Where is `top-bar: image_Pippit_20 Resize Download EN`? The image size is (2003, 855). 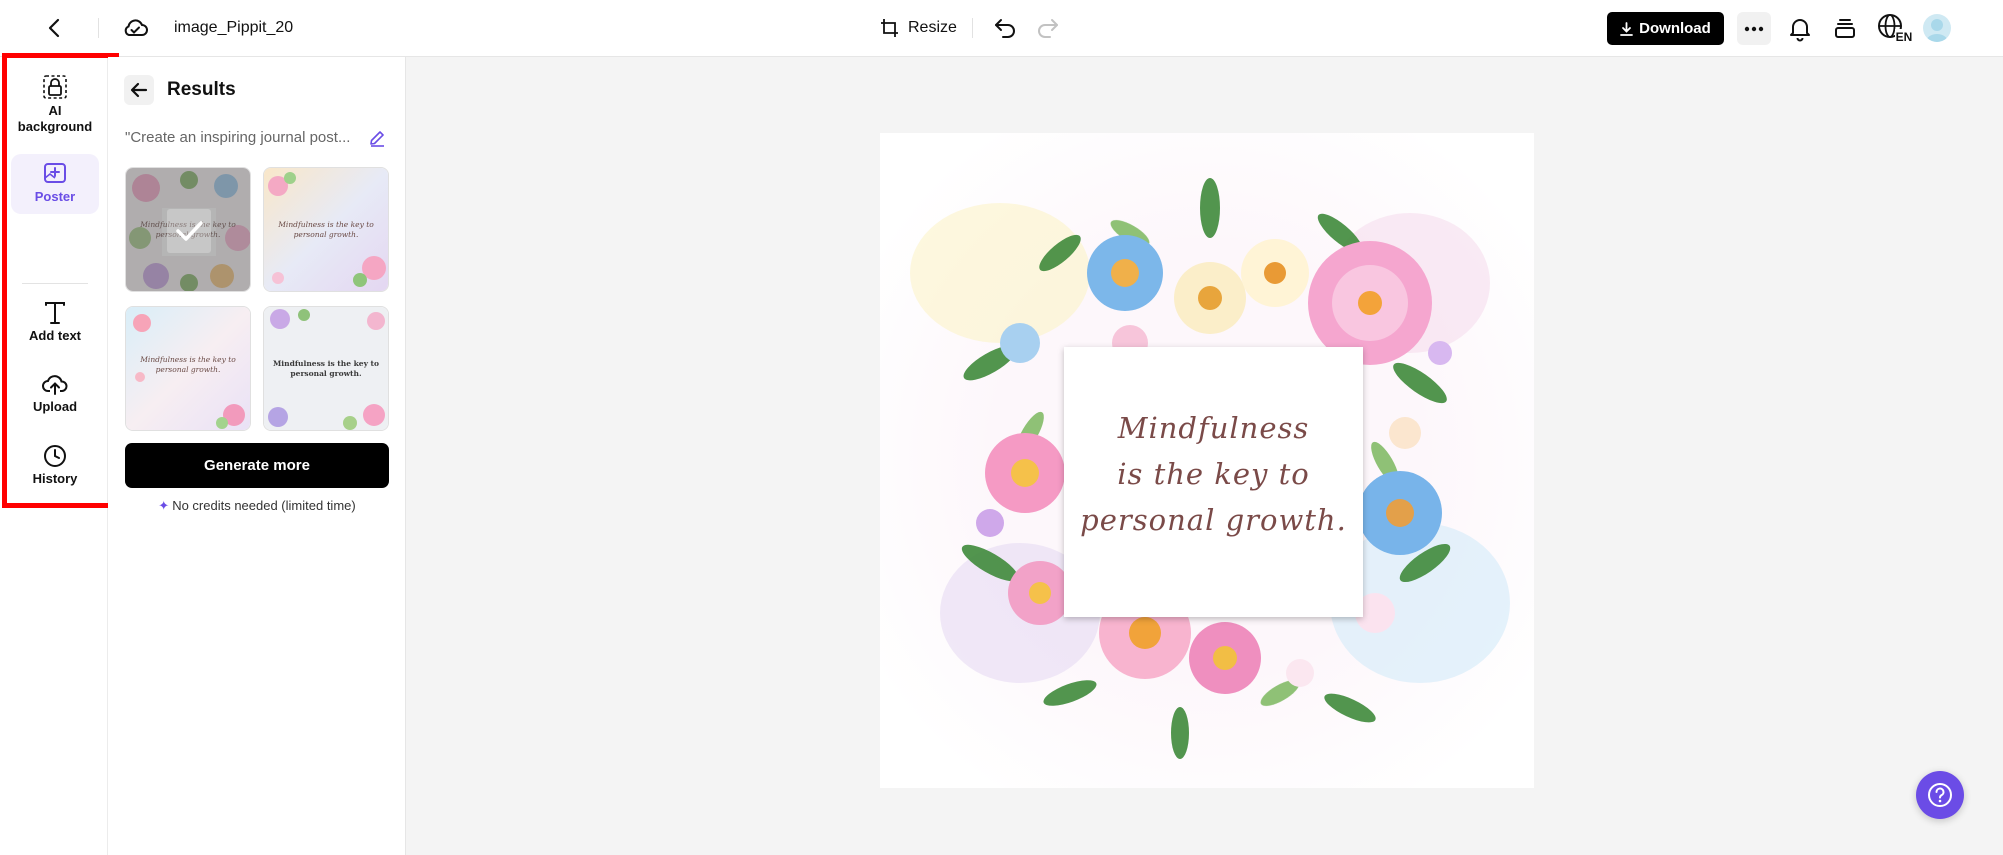
top-bar: image_Pippit_20 Resize Download EN is located at coordinates (1001, 28).